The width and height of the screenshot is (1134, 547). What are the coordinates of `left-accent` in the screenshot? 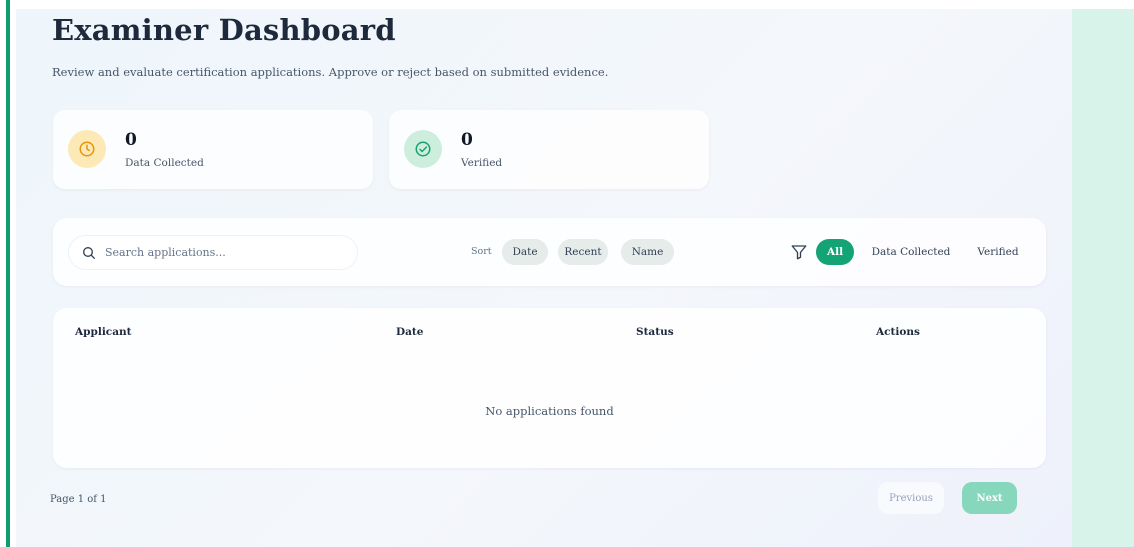 It's located at (8, 273).